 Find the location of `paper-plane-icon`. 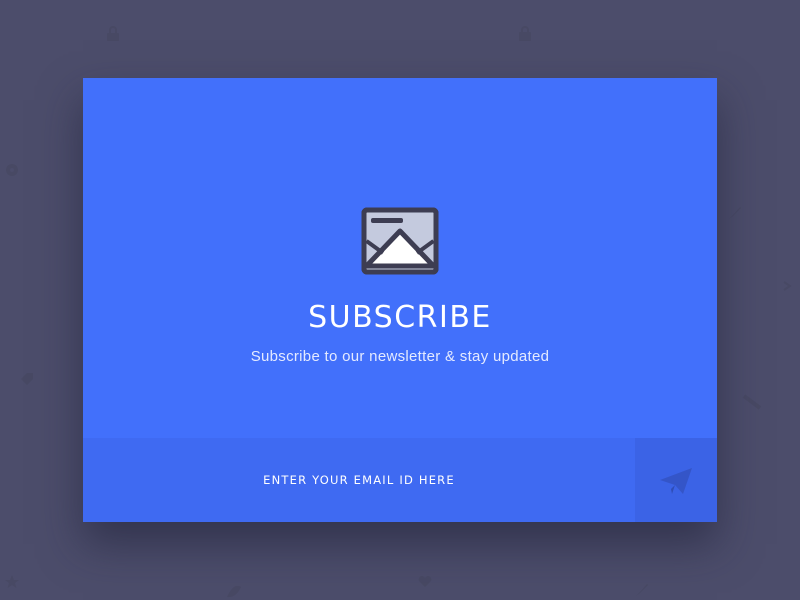

paper-plane-icon is located at coordinates (676, 481).